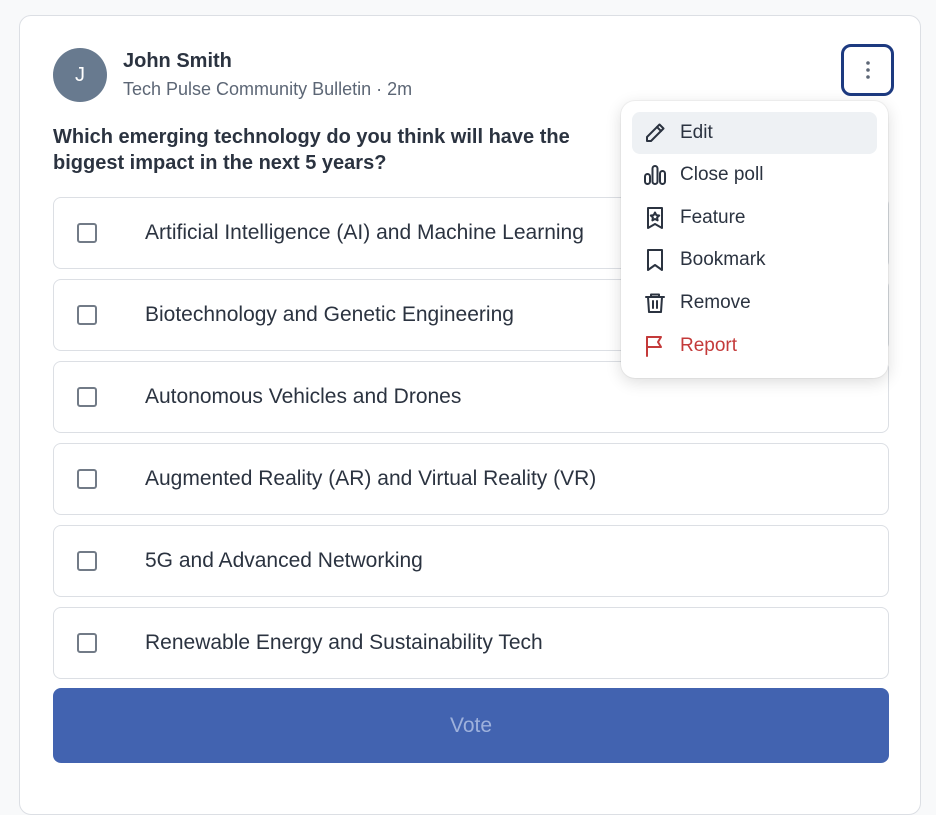 Image resolution: width=936 pixels, height=815 pixels. What do you see at coordinates (754, 303) in the screenshot?
I see `menu-item-remove: Remove` at bounding box center [754, 303].